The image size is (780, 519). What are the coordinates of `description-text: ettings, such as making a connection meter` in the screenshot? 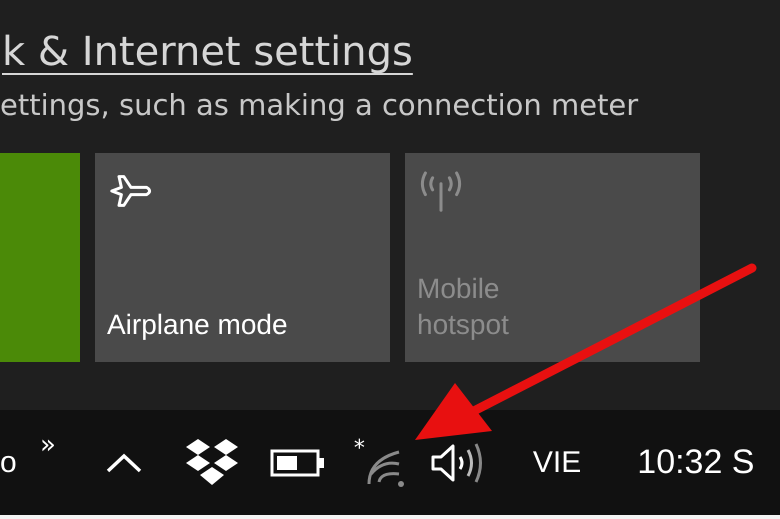 It's located at (320, 105).